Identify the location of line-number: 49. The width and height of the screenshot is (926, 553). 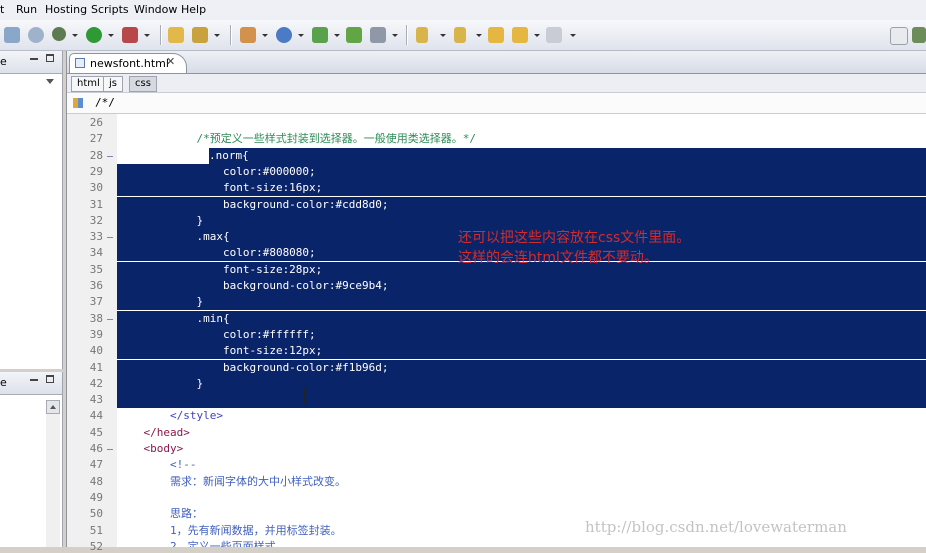
(96, 497).